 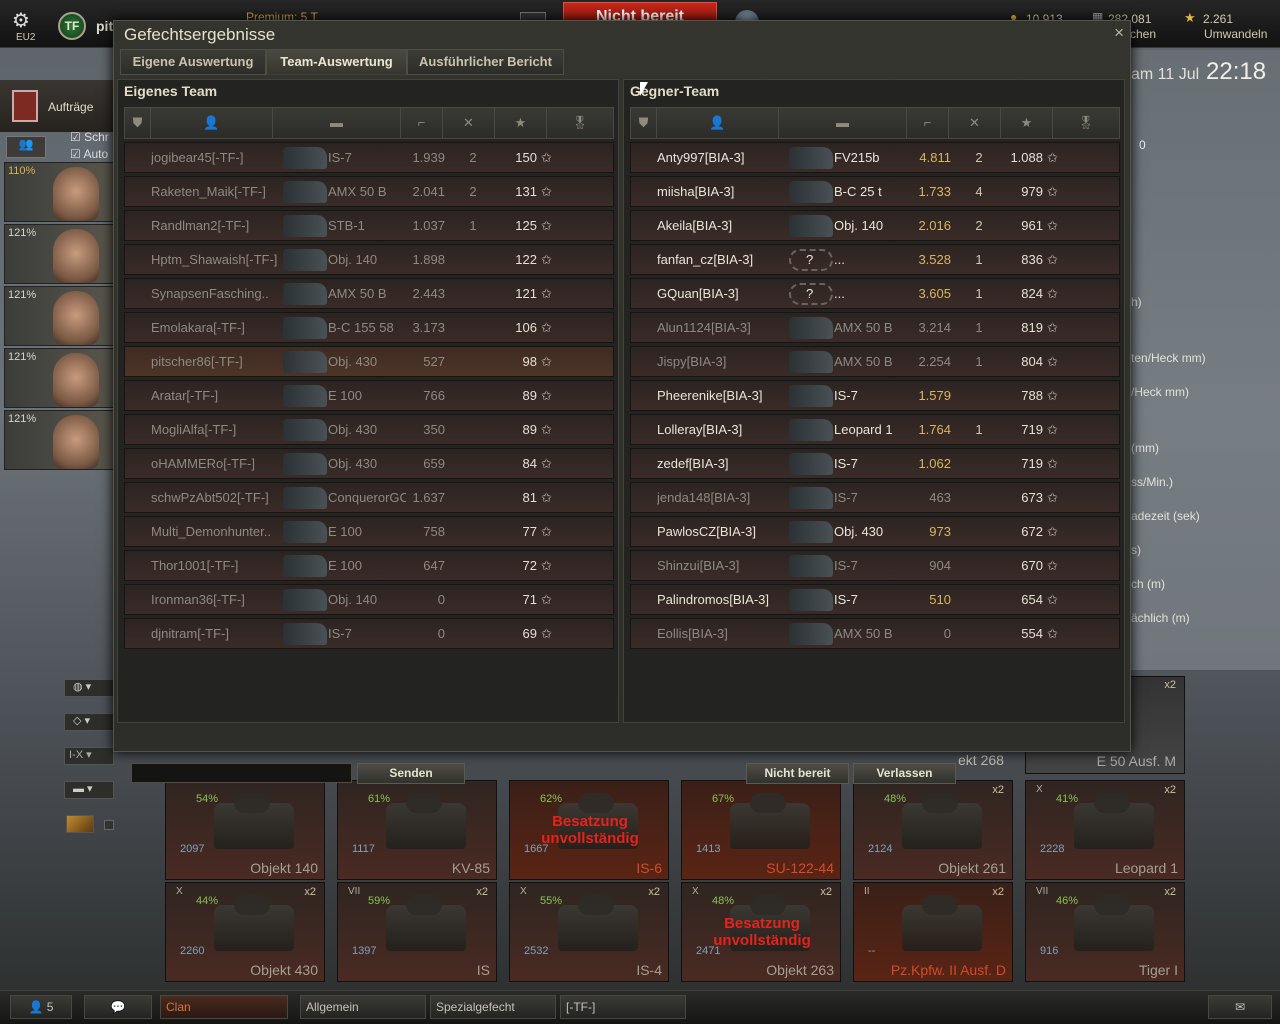 What do you see at coordinates (59, 192) in the screenshot?
I see `crew-member: 110%` at bounding box center [59, 192].